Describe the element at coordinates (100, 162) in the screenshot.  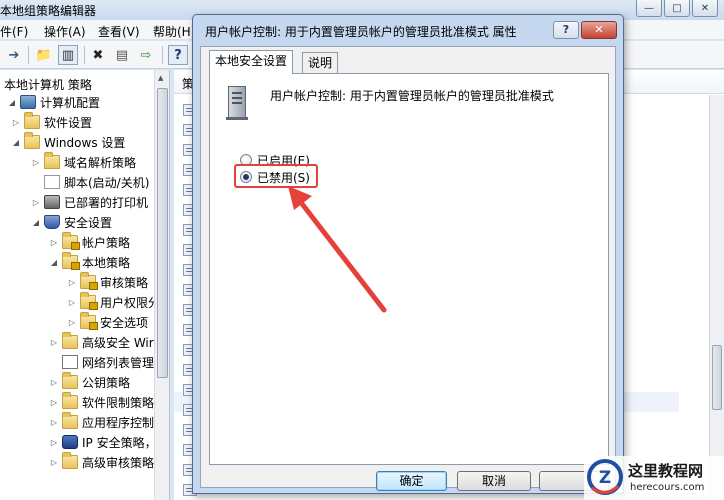
I see `tree-item-label: 域名解析策略` at that location.